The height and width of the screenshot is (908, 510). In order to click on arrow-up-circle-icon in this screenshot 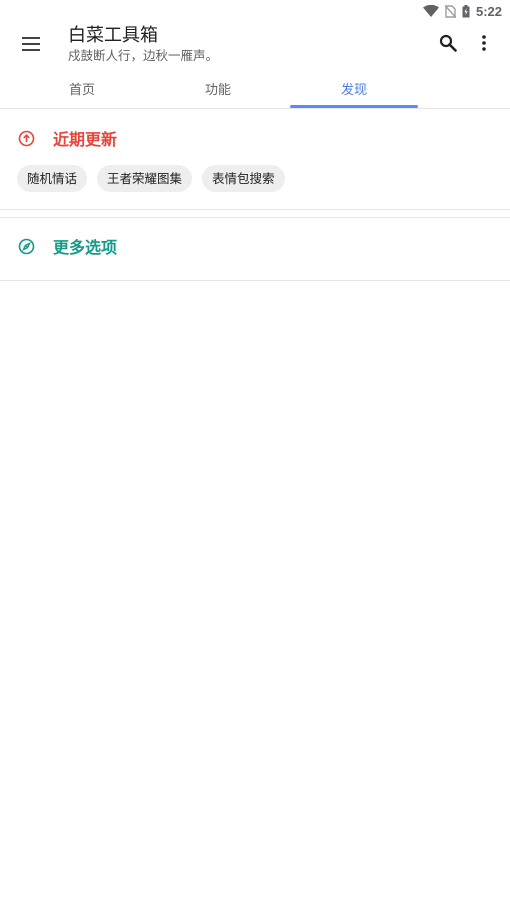, I will do `click(26, 138)`.